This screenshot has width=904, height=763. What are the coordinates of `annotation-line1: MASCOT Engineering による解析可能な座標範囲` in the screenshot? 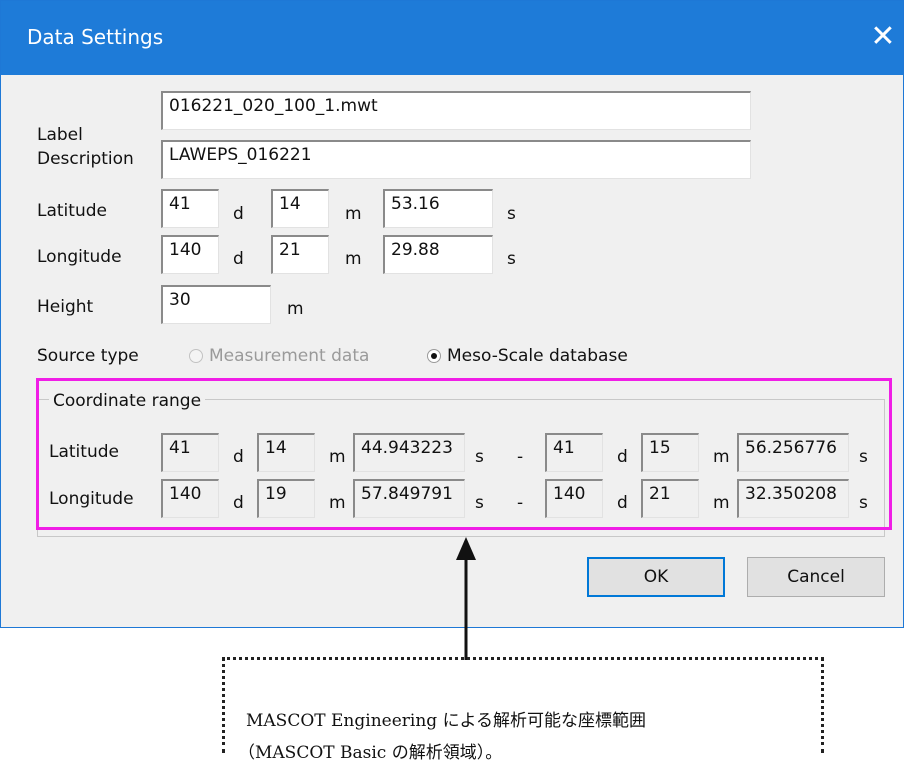 It's located at (446, 721).